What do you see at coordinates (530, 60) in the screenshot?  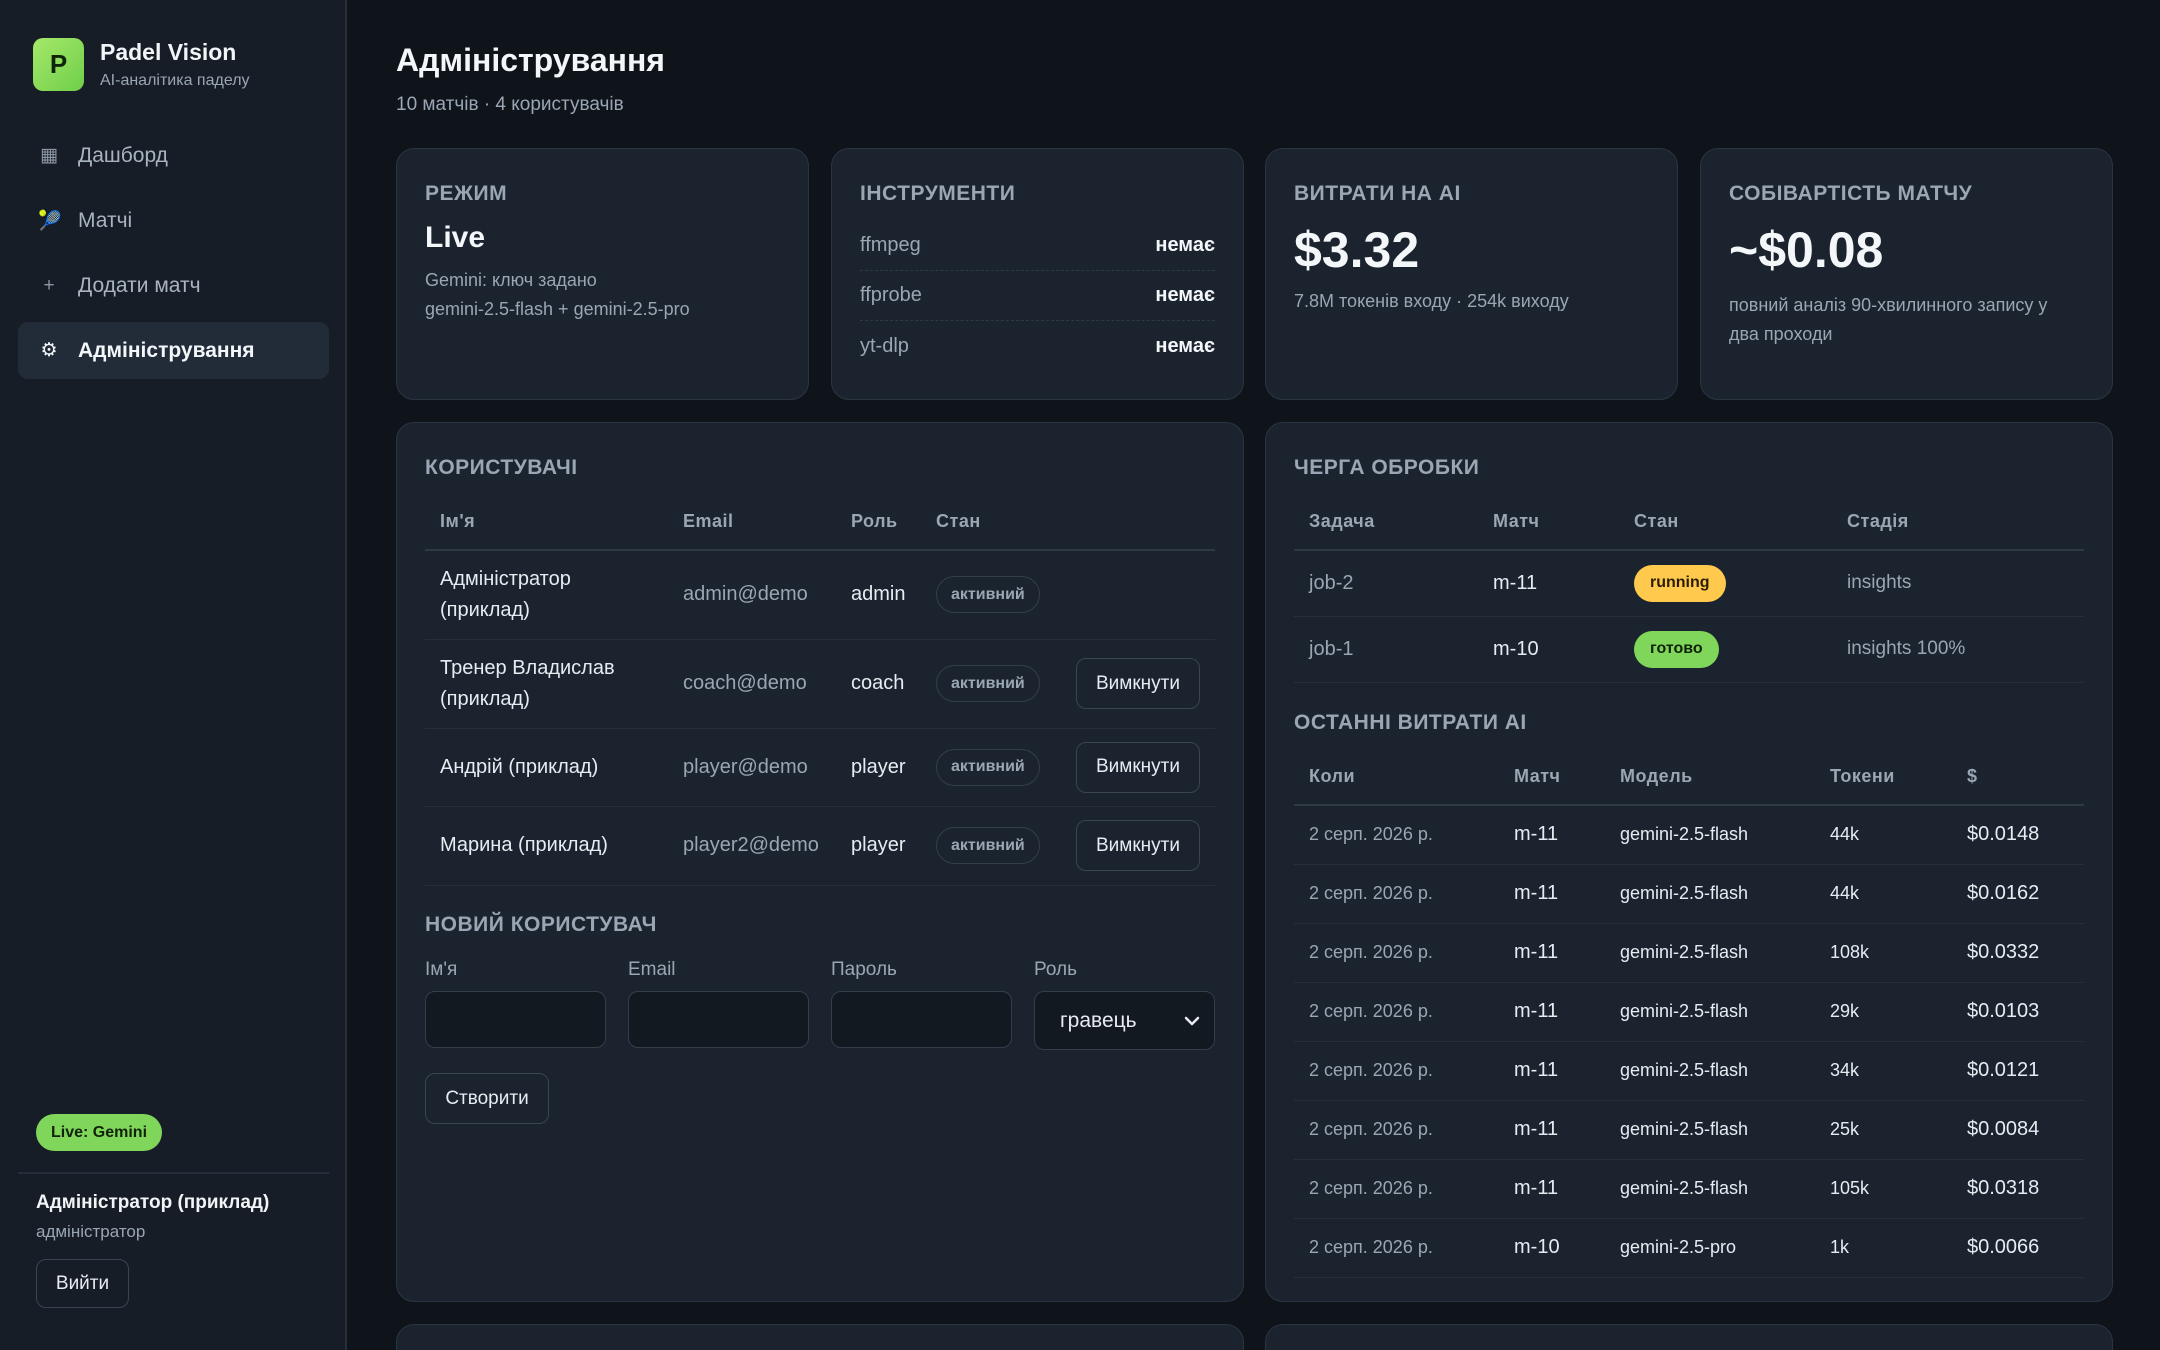 I see `page-title: Адміністрування` at bounding box center [530, 60].